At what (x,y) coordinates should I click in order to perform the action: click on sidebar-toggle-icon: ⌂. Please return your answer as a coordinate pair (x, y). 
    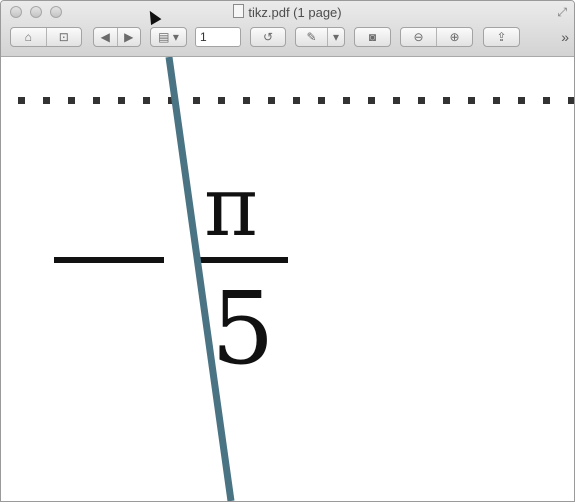
    Looking at the image, I should click on (28, 37).